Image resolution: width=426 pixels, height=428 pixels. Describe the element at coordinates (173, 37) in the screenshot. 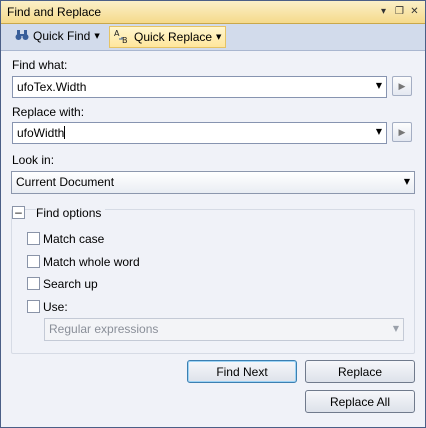

I see `quick-replace-label: Quick Replace` at that location.